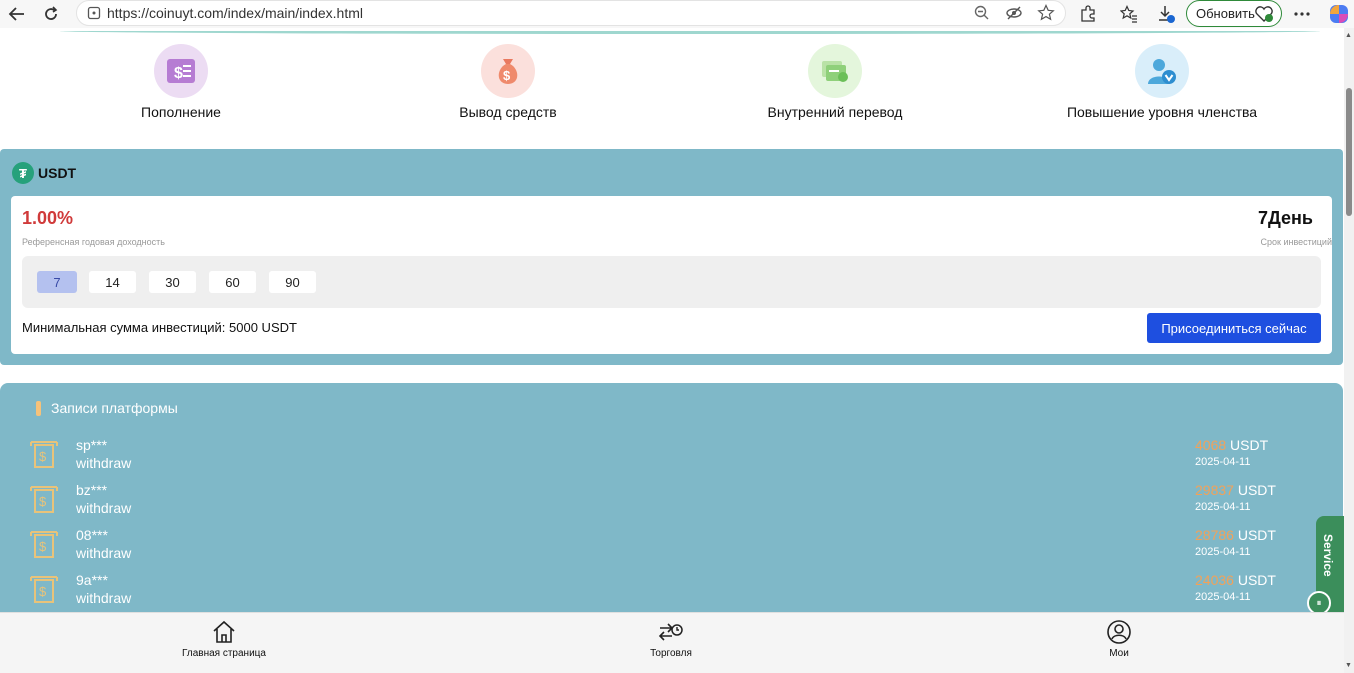 The height and width of the screenshot is (673, 1354). What do you see at coordinates (1211, 445) in the screenshot?
I see `amount-value: 4068` at bounding box center [1211, 445].